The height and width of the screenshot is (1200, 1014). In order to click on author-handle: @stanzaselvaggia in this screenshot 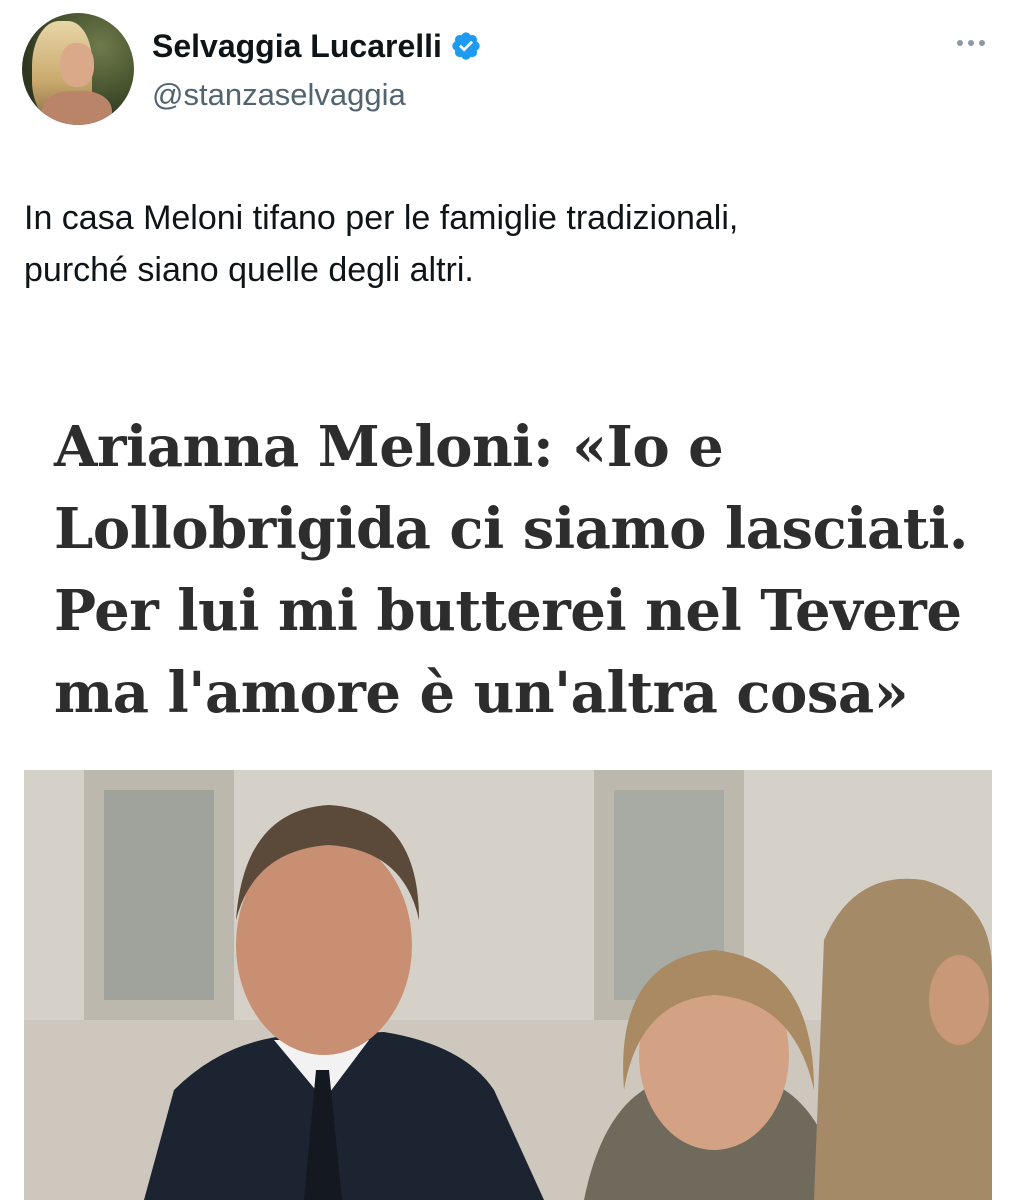, I will do `click(279, 95)`.